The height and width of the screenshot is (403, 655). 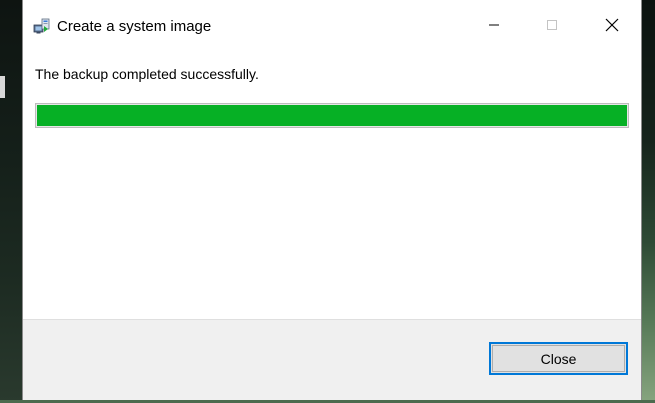 I want to click on close-button-label: Close, so click(x=558, y=358).